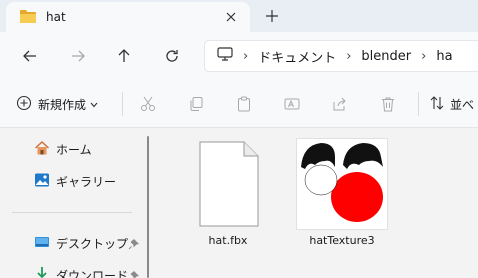  I want to click on desktop-icon, so click(42, 243).